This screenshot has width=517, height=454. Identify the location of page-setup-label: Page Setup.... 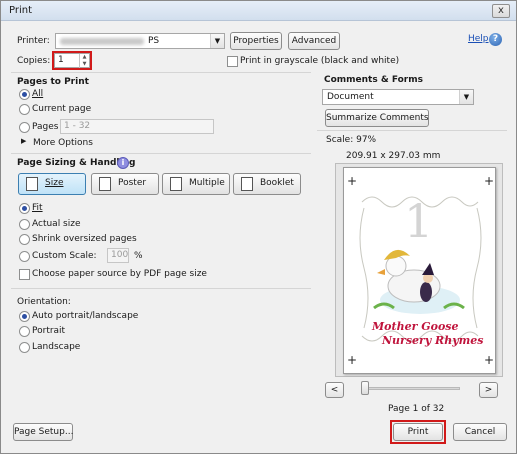
(44, 432).